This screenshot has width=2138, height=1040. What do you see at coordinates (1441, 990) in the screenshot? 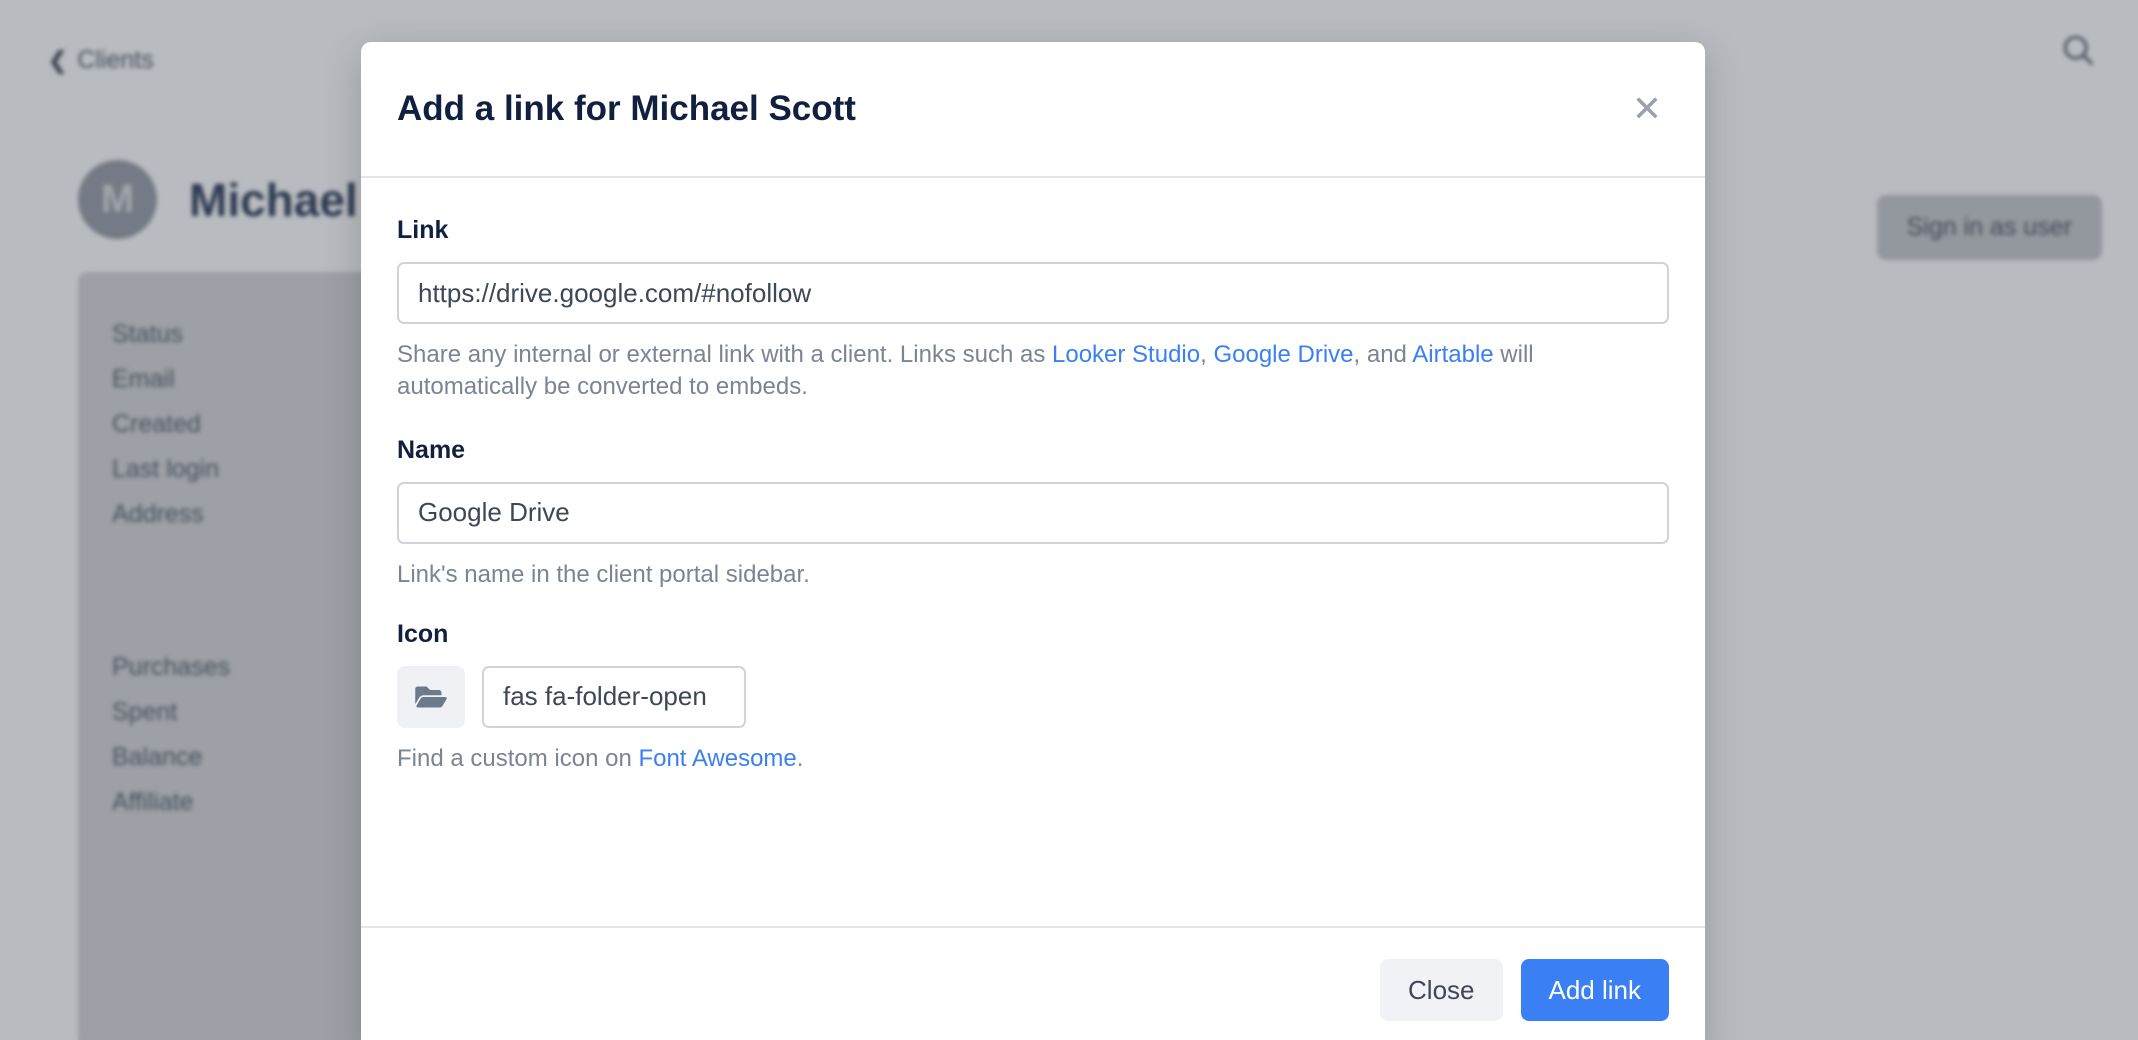
I see `close-button: Close` at bounding box center [1441, 990].